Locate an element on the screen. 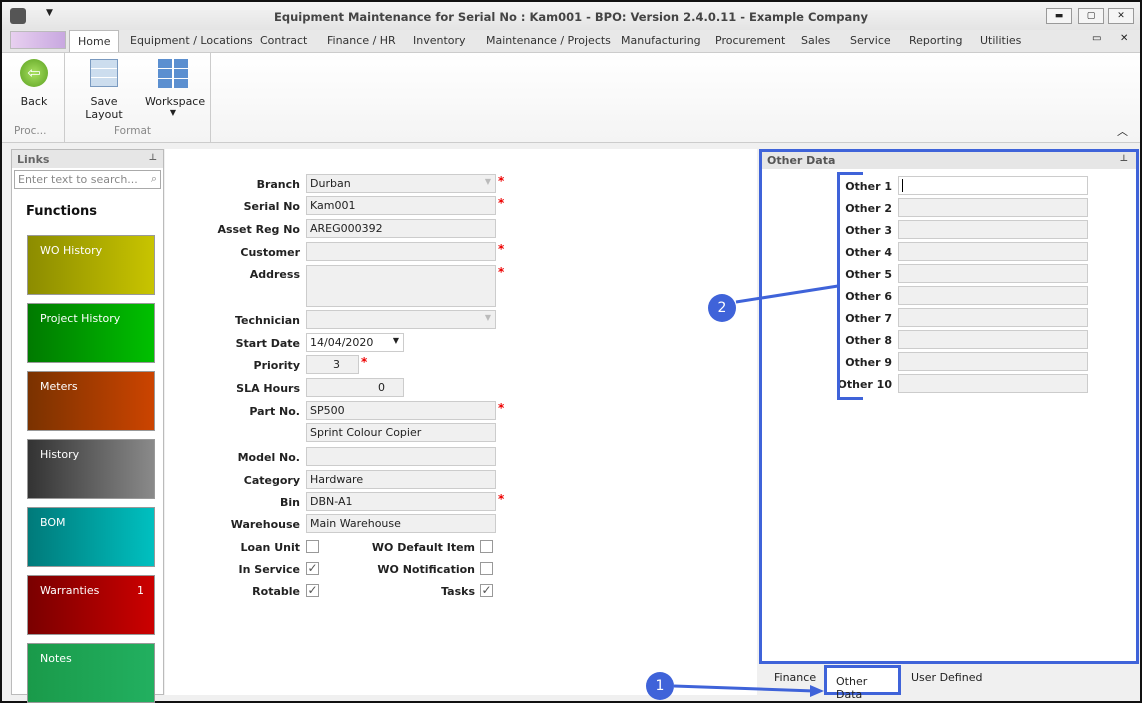 The height and width of the screenshot is (705, 1142). annotation-arrows is located at coordinates (756, 490).